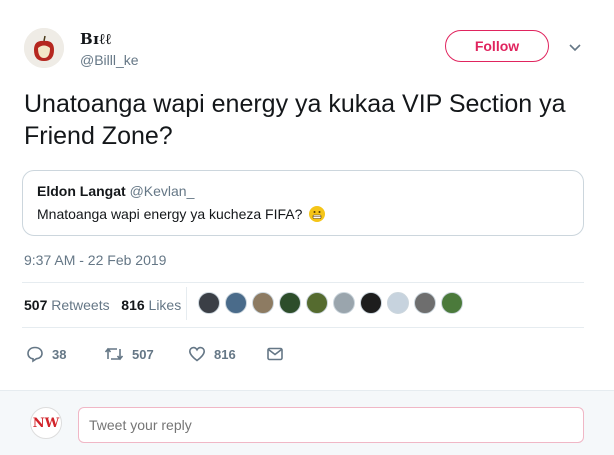 This screenshot has height=455, width=614. What do you see at coordinates (81, 191) in the screenshot?
I see `quoted-author-name: Eldon Langat` at bounding box center [81, 191].